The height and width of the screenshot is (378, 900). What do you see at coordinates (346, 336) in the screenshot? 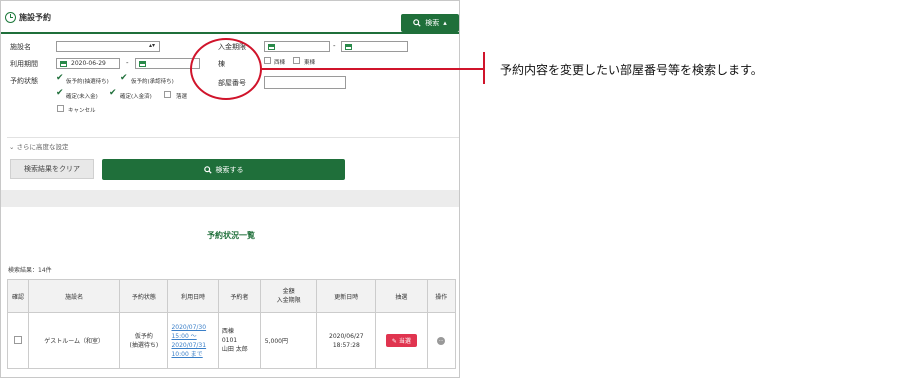
I see `row-updated-date: 2020/06/27` at bounding box center [346, 336].